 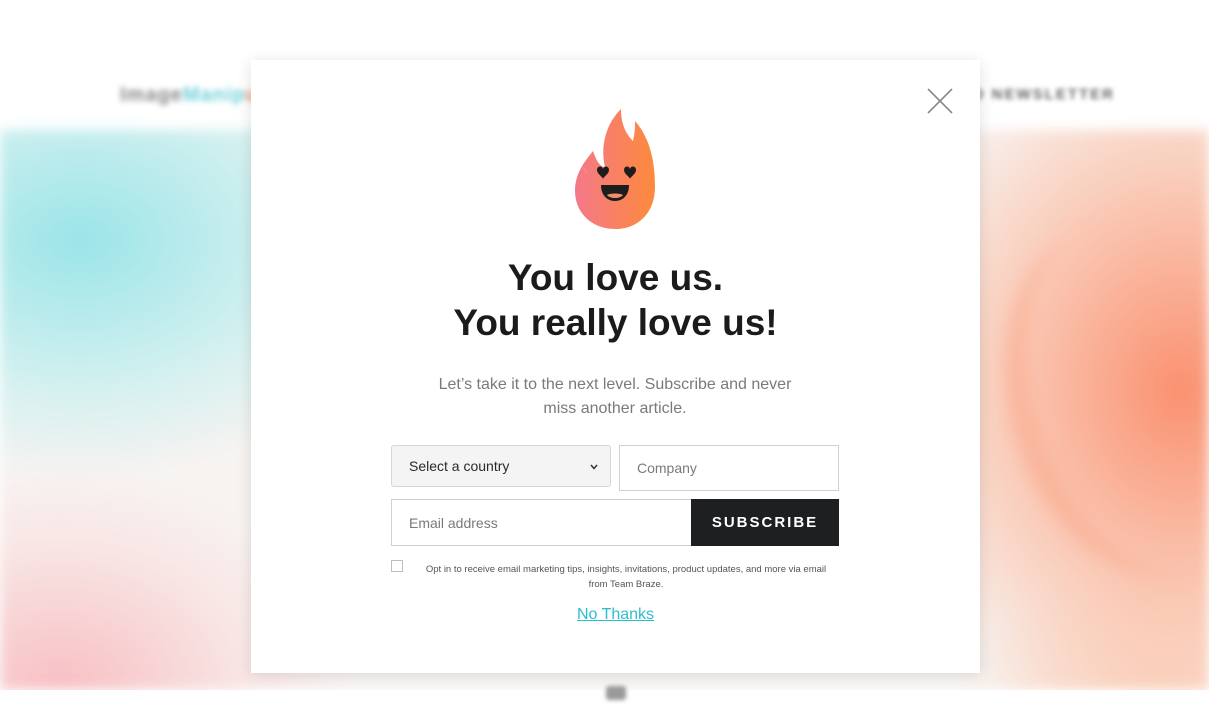 What do you see at coordinates (214, 95) in the screenshot?
I see `logo-part: Manip` at bounding box center [214, 95].